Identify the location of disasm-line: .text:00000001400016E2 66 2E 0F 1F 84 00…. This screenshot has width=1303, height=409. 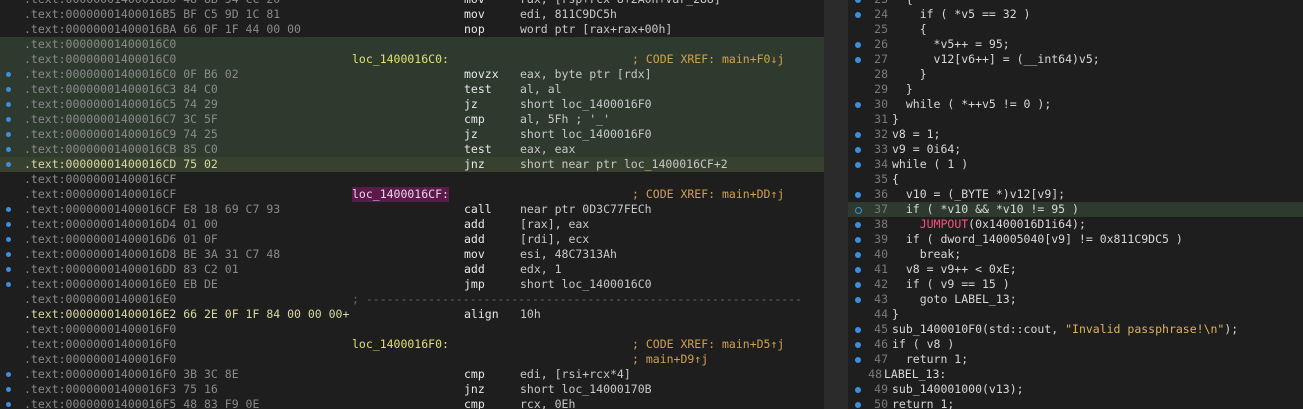
(412, 314).